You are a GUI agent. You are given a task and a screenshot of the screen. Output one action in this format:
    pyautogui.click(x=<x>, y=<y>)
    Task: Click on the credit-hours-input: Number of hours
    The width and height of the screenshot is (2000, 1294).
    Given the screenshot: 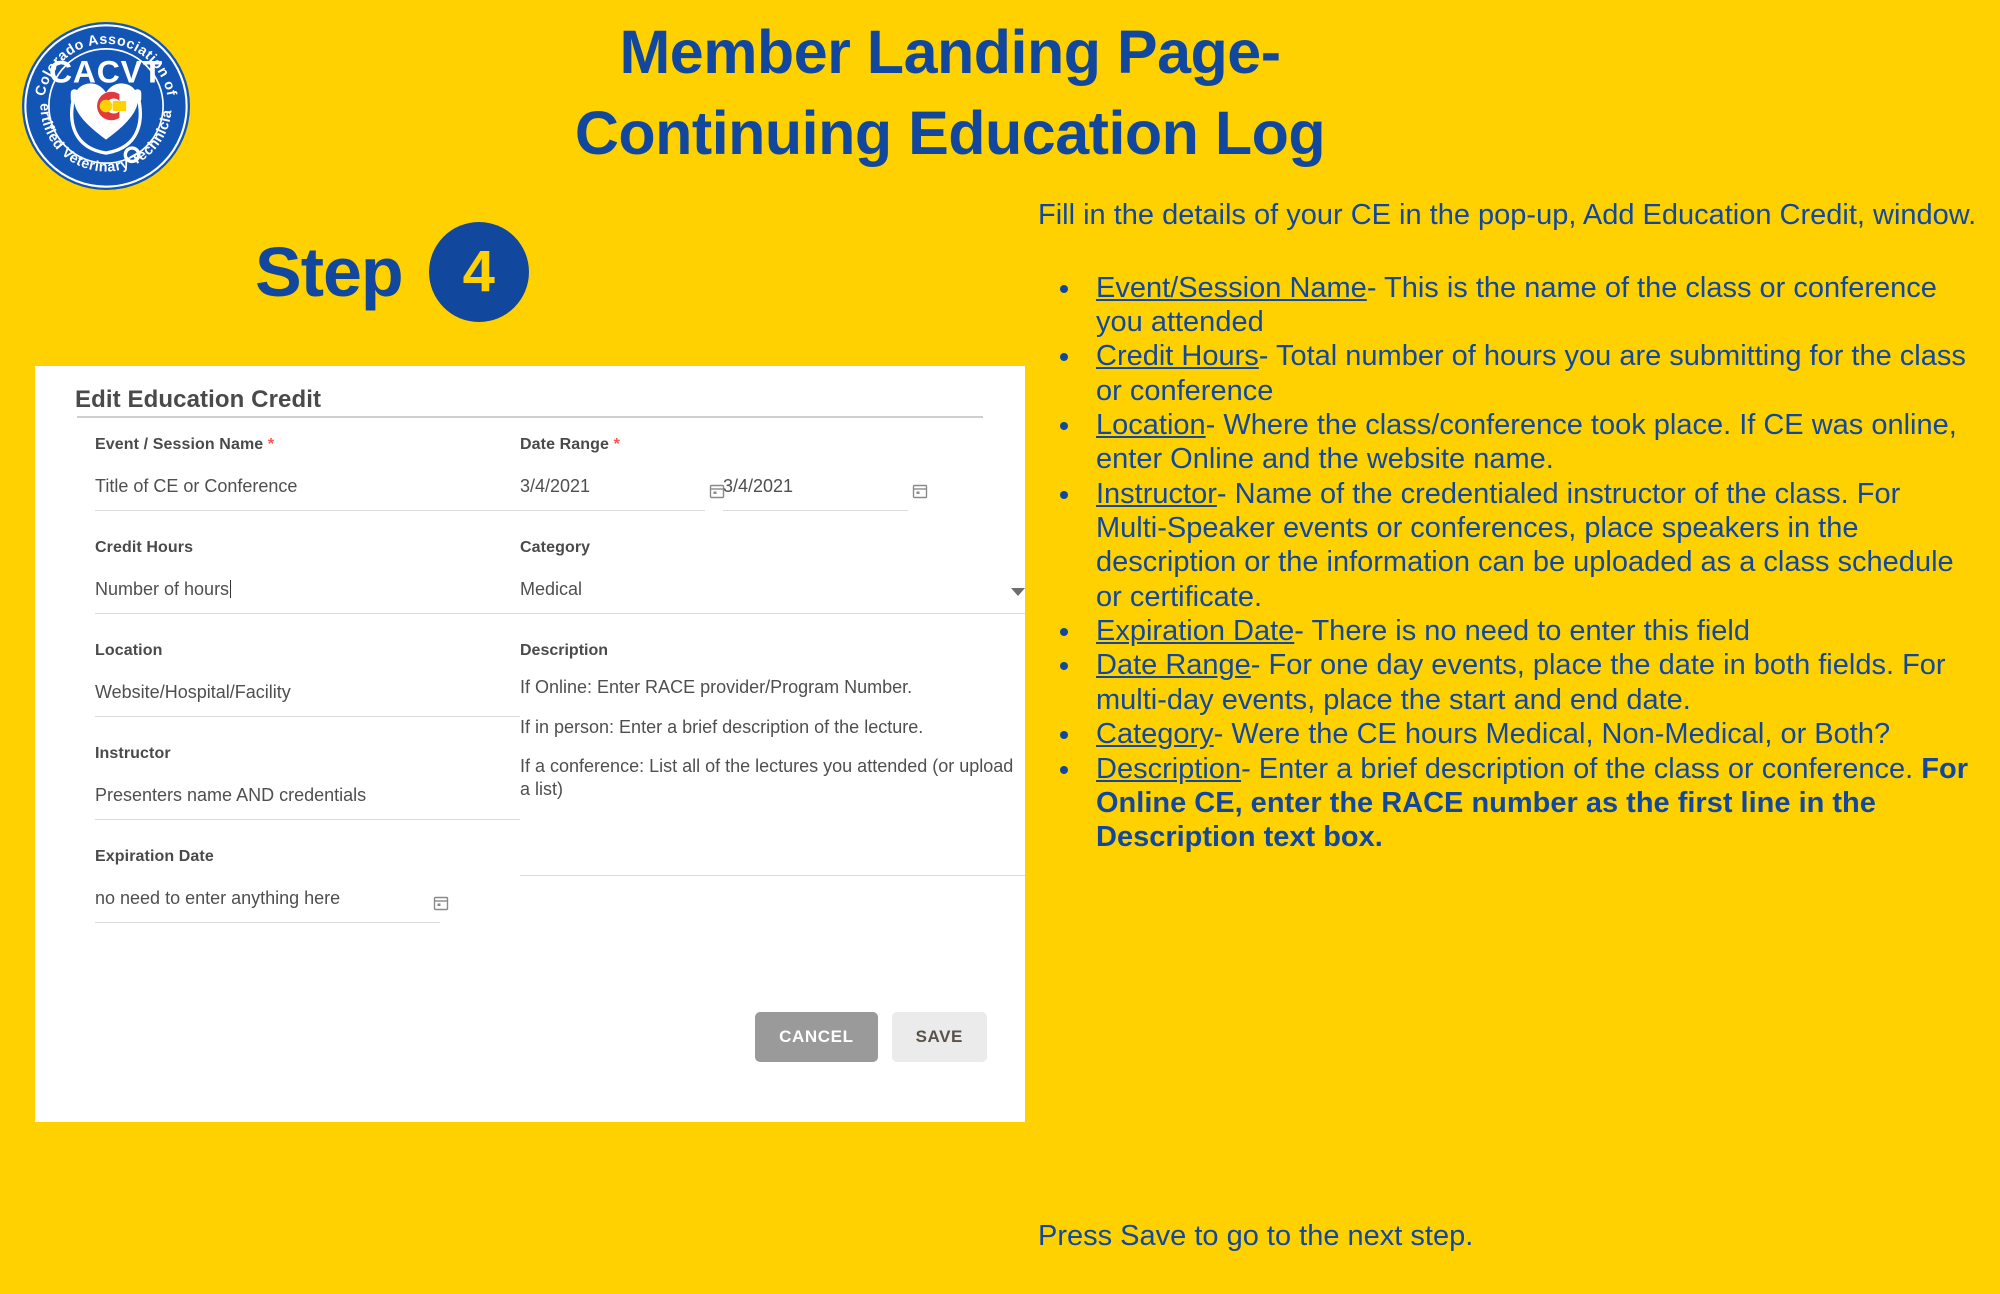 What is the action you would take?
    pyautogui.click(x=307, y=596)
    